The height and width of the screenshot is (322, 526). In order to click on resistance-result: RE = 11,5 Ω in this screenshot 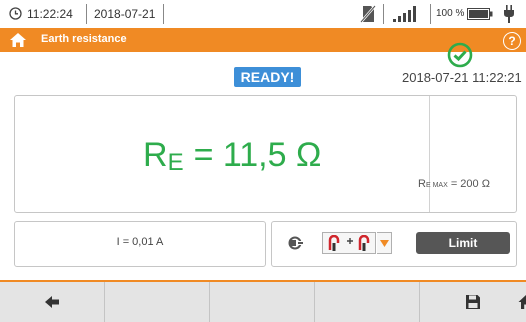, I will do `click(232, 156)`.